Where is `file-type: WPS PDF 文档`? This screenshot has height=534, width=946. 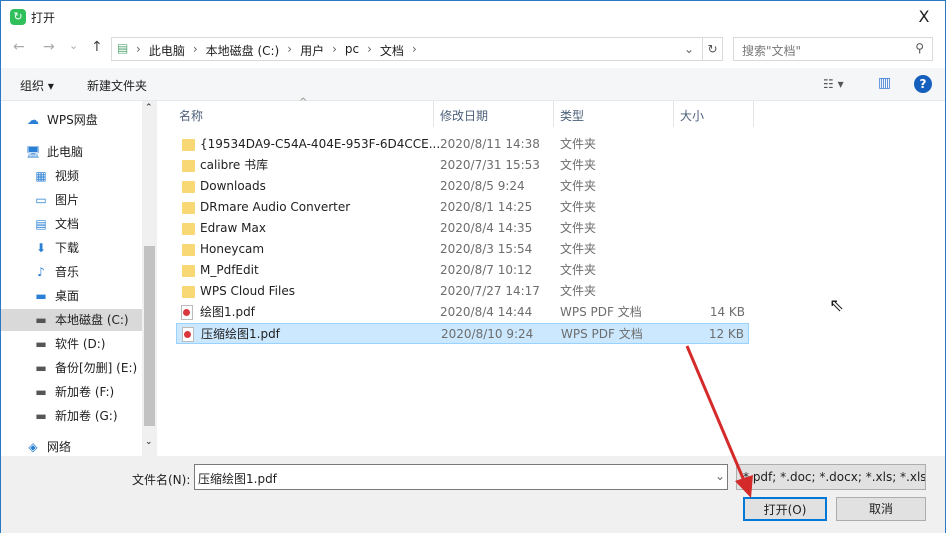 file-type: WPS PDF 文档 is located at coordinates (602, 334).